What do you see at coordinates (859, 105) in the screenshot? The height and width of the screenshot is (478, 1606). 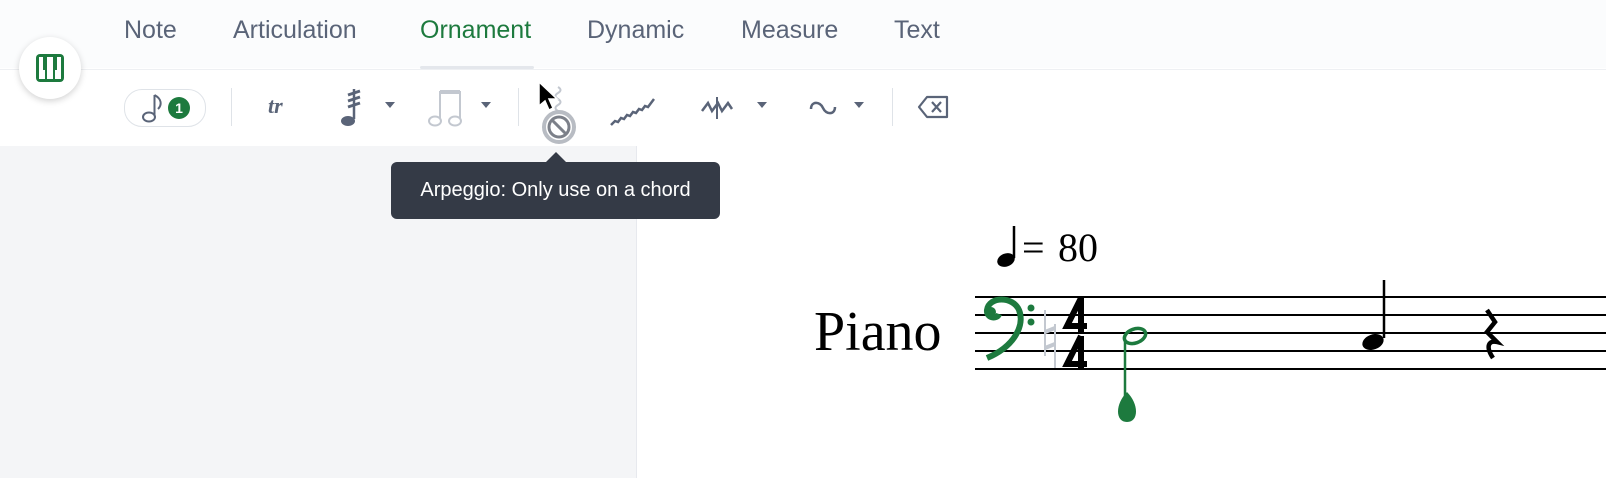 I see `turn-dropdown-caret` at bounding box center [859, 105].